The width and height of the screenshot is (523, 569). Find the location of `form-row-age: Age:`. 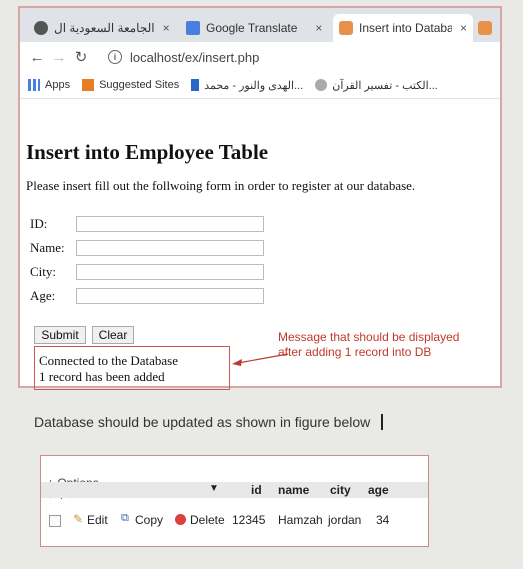

form-row-age: Age: is located at coordinates (147, 296).